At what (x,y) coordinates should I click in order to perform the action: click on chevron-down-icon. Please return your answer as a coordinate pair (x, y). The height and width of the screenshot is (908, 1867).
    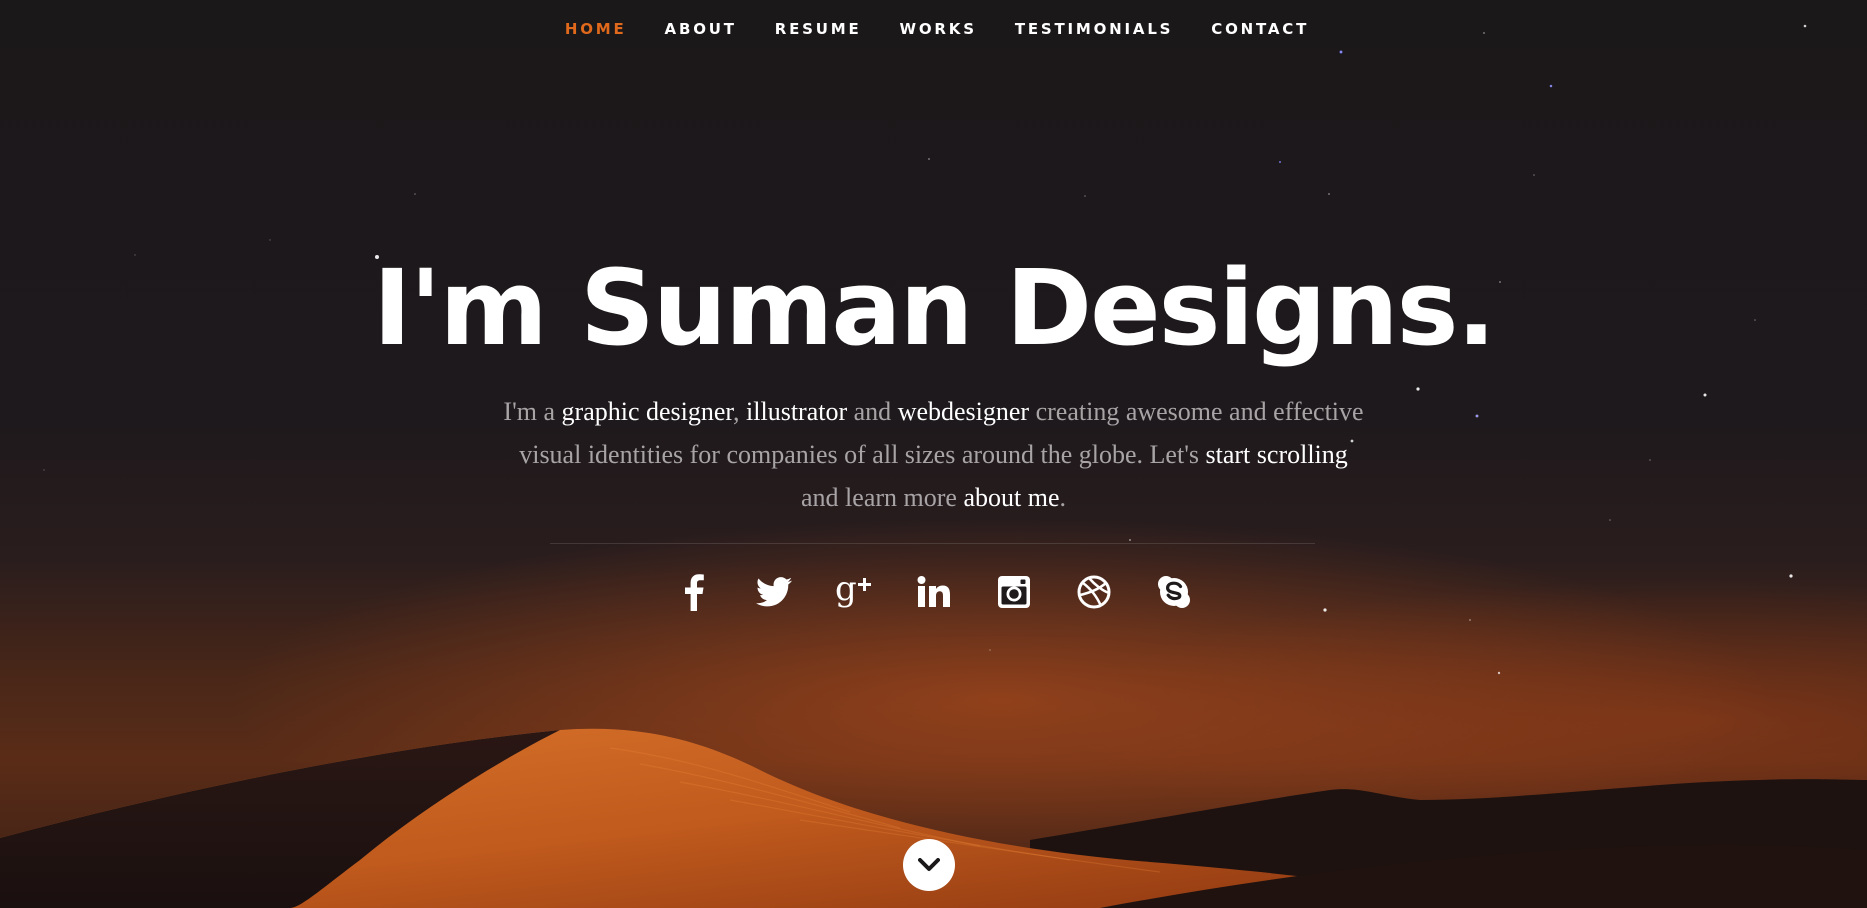
    Looking at the image, I should click on (929, 864).